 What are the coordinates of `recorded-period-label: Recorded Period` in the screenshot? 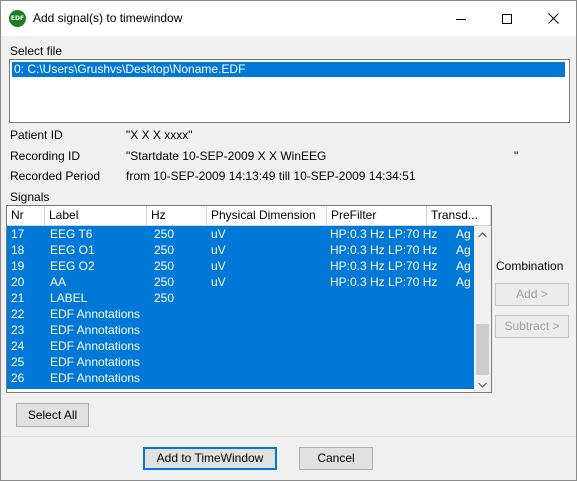 It's located at (55, 176).